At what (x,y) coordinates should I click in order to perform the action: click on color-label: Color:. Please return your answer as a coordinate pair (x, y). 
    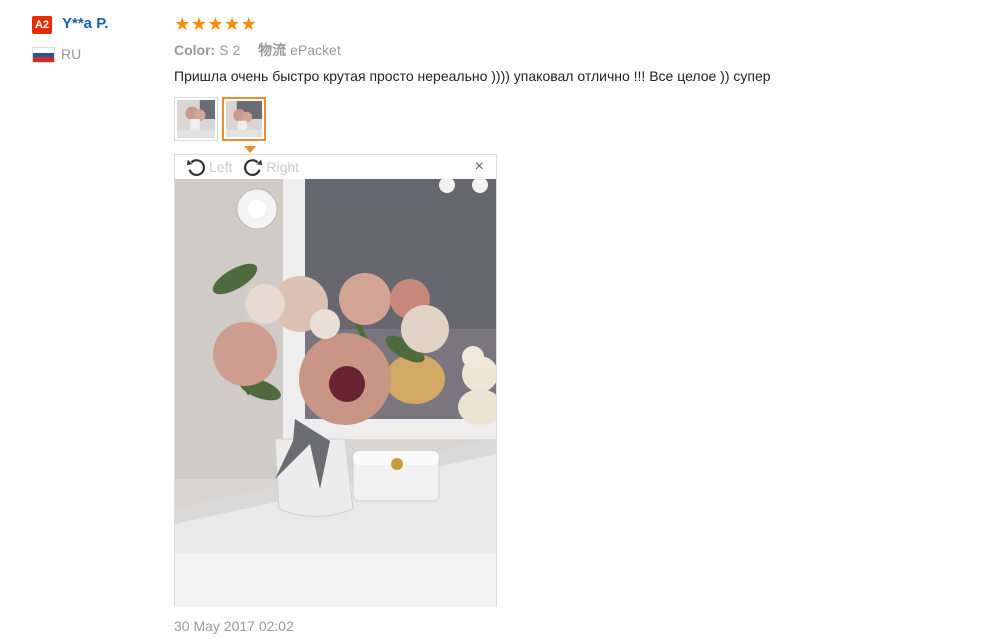
    Looking at the image, I should click on (195, 50).